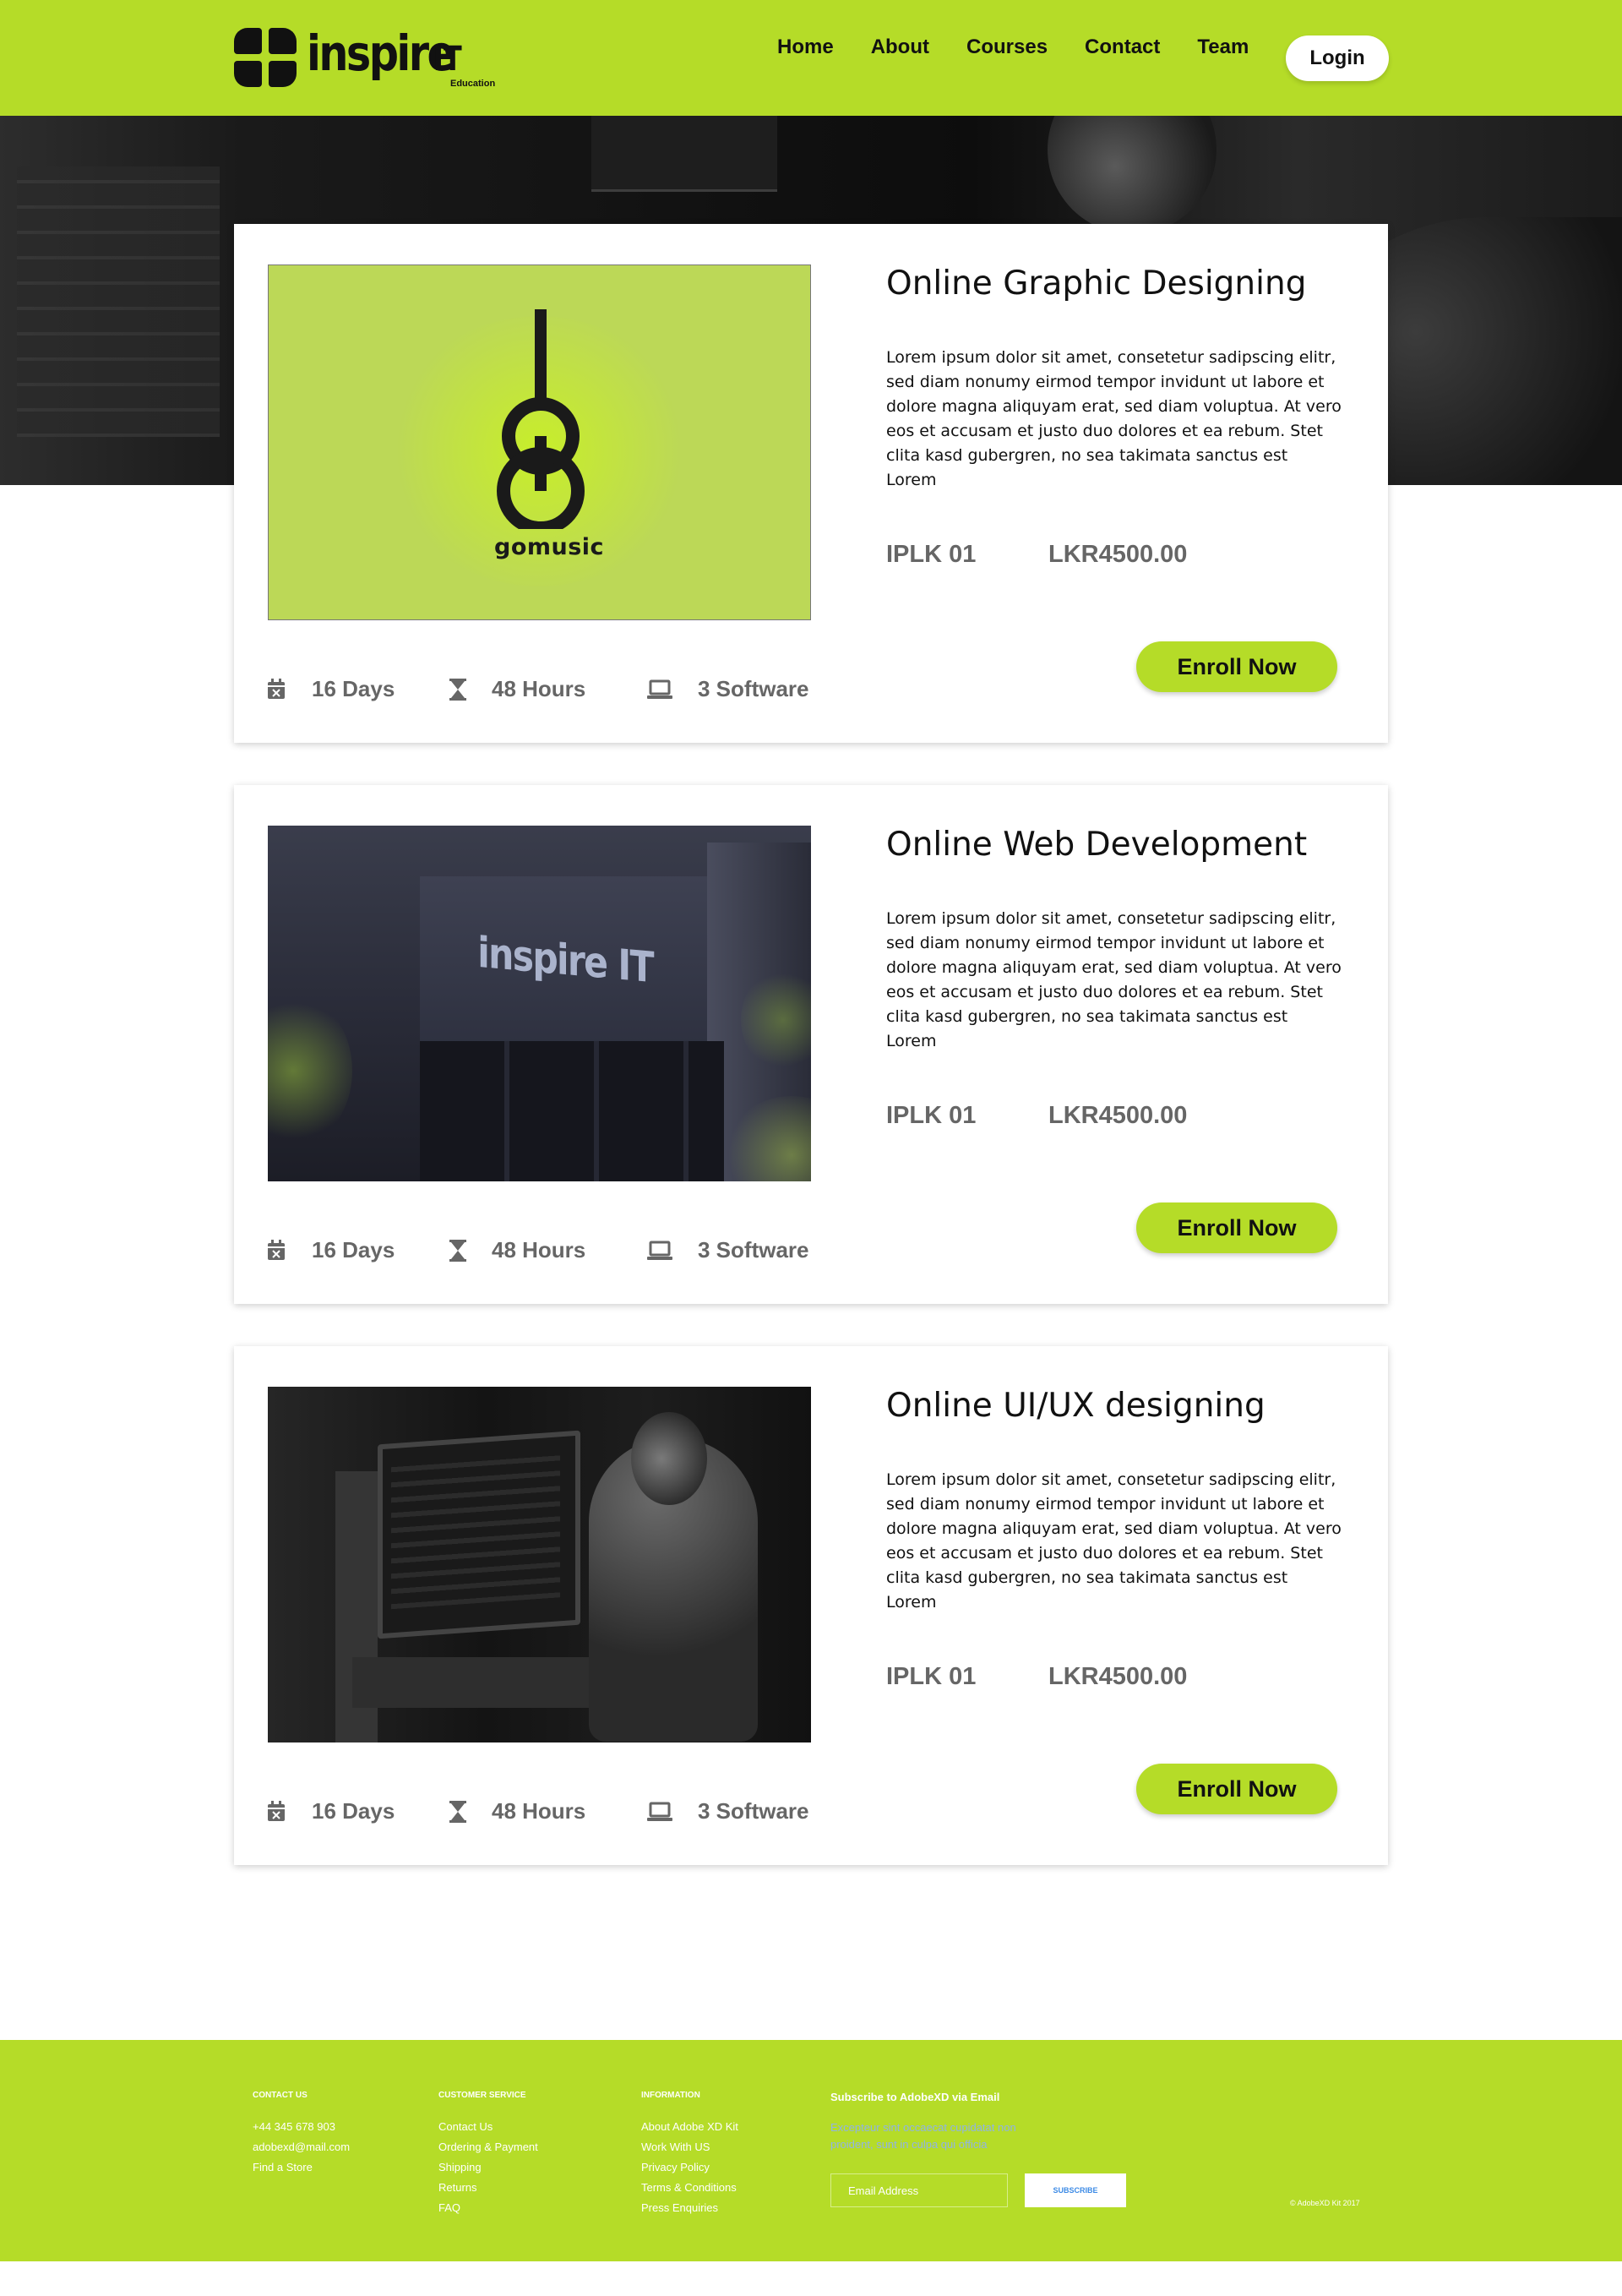  I want to click on footer-link: Work With US, so click(690, 2147).